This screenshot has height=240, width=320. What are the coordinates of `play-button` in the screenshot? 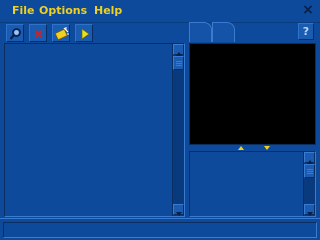 It's located at (84, 33).